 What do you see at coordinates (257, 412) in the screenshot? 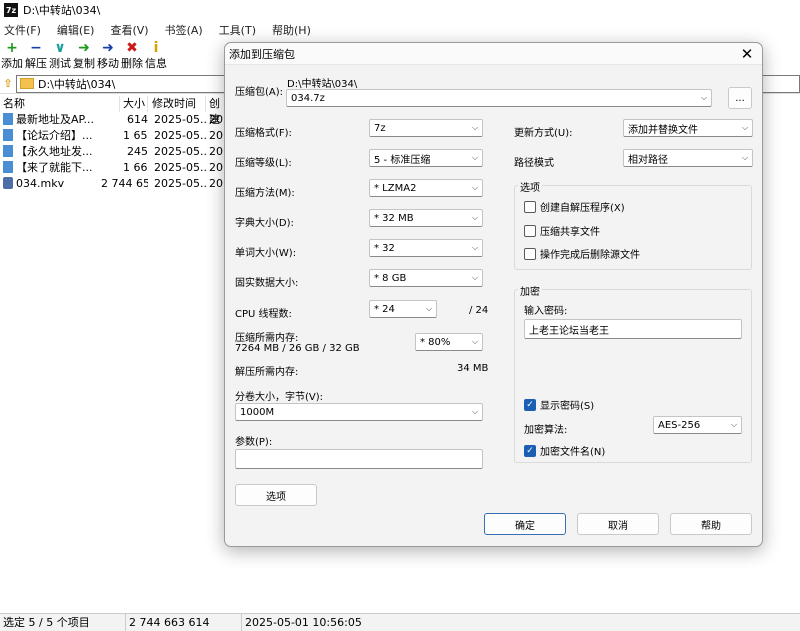
I see `split-value: 1000M` at bounding box center [257, 412].